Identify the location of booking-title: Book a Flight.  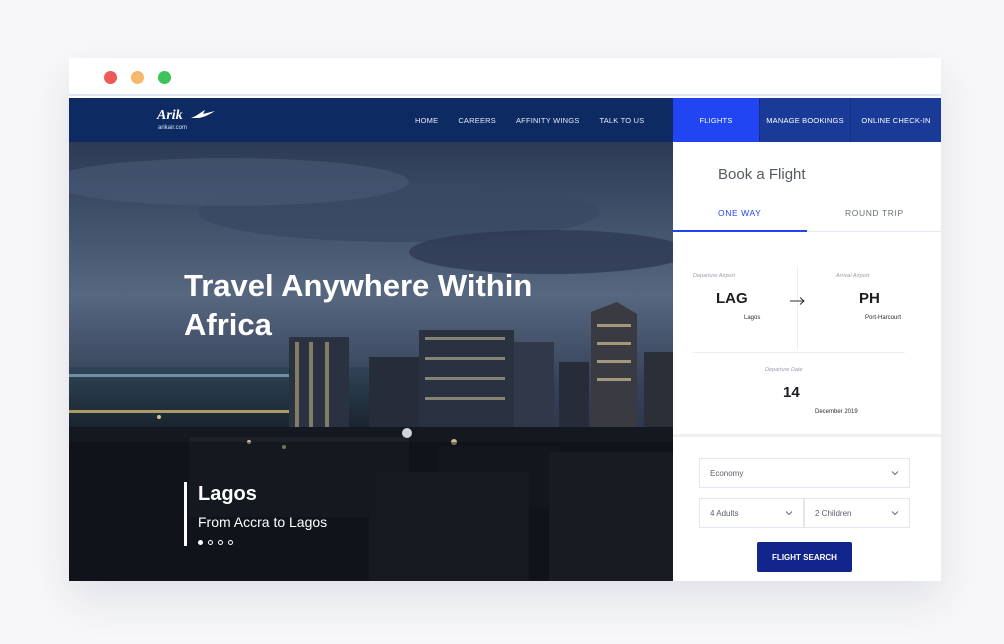
(762, 174).